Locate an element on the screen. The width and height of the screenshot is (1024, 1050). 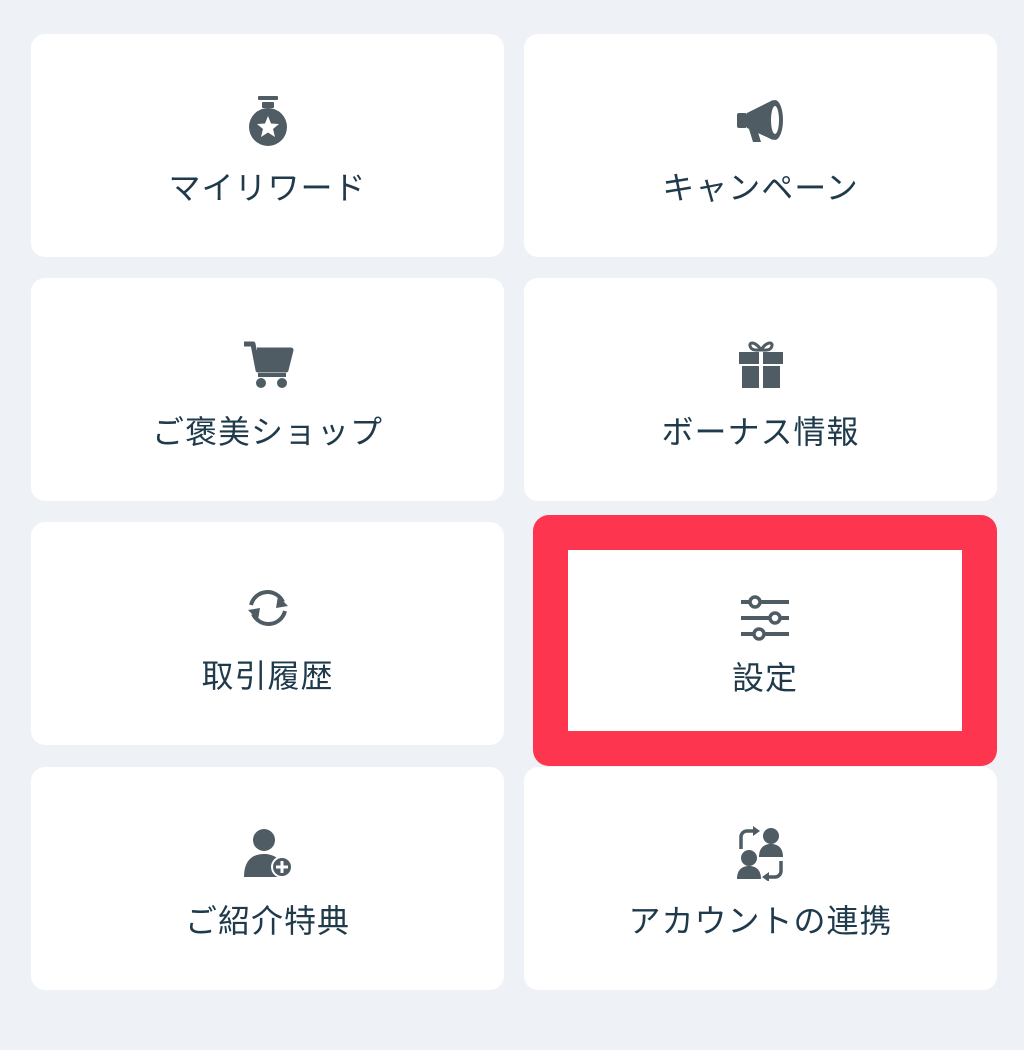
menu-tile-settings: 設定 is located at coordinates (765, 640).